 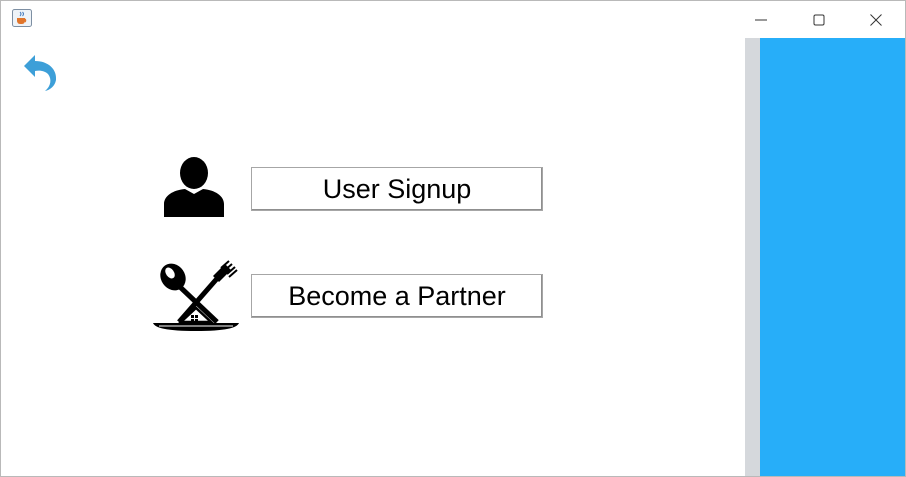 I want to click on user-signup-button: User Signup, so click(x=397, y=189).